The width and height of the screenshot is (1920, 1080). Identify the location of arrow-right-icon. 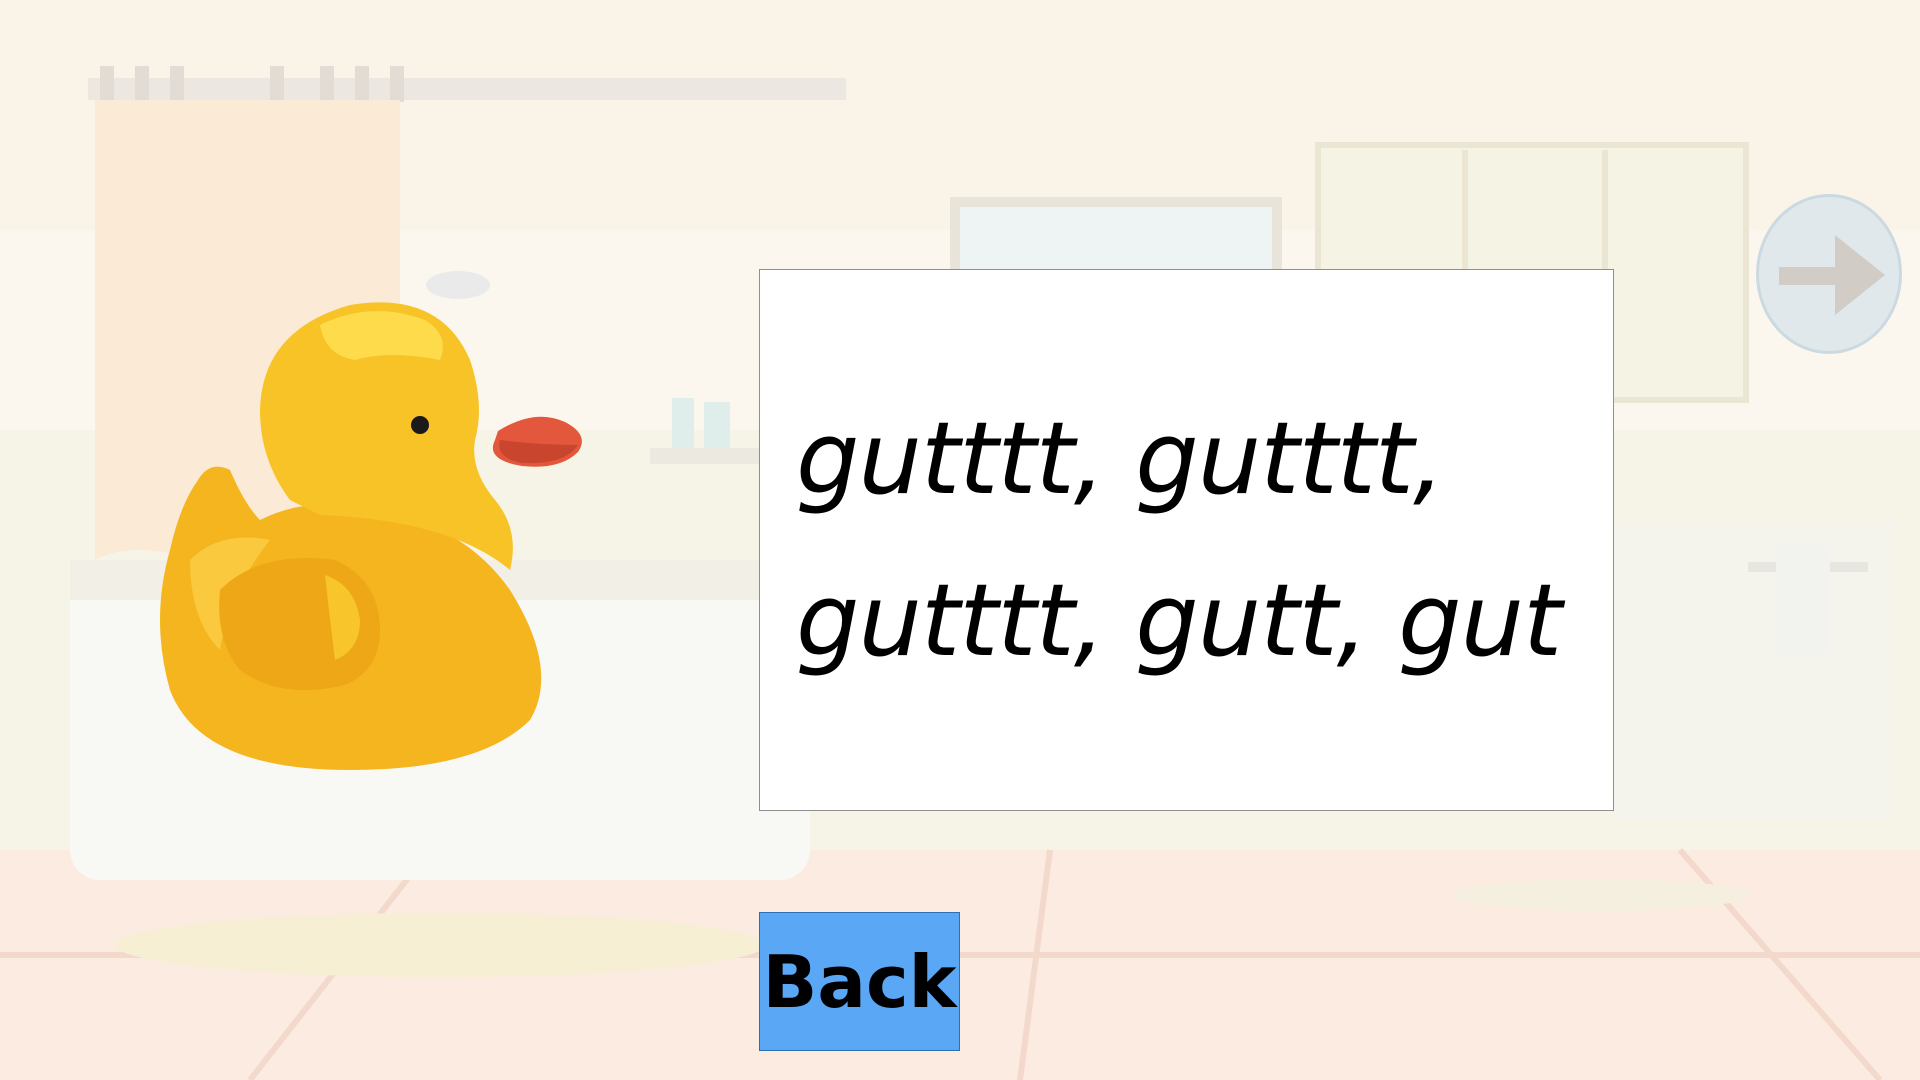
(1832, 275).